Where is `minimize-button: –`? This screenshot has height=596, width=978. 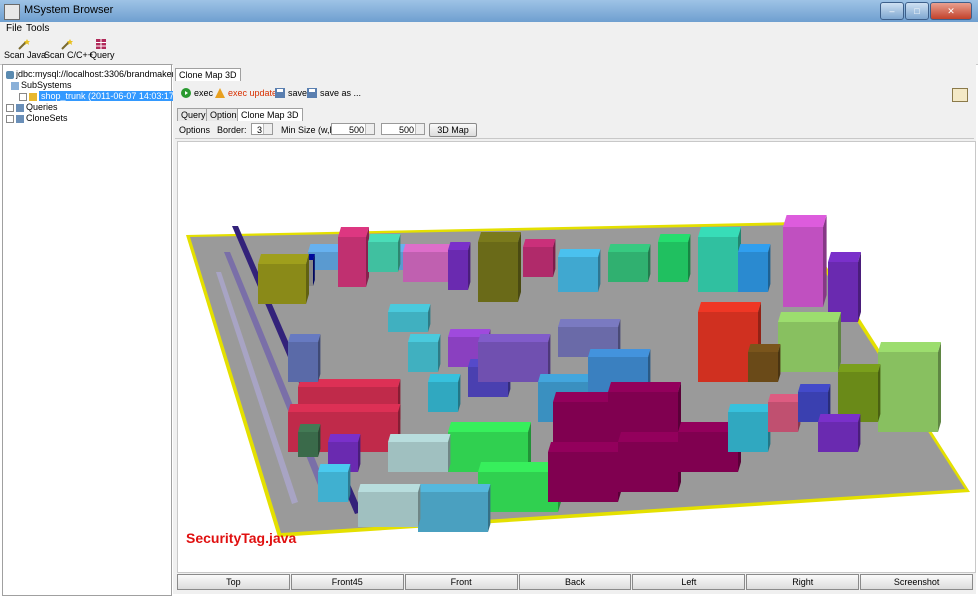
minimize-button: – is located at coordinates (892, 11).